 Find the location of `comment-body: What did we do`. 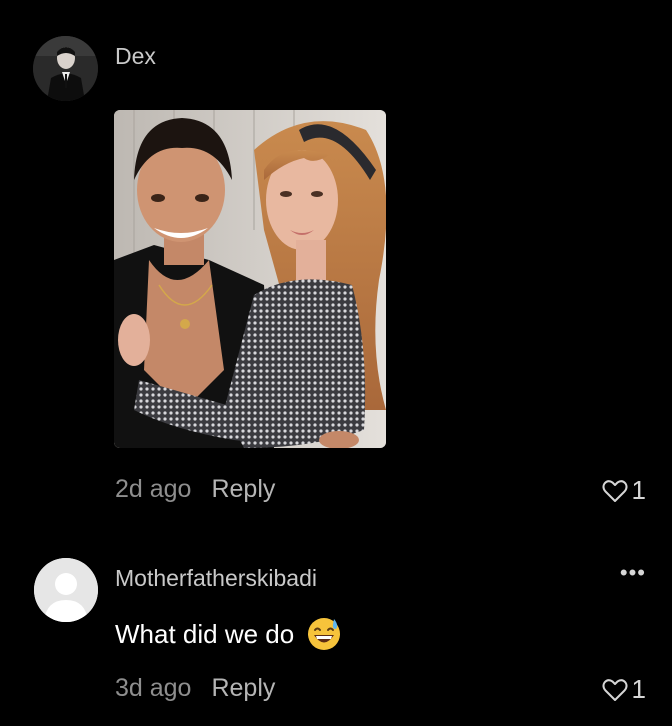

comment-body: What did we do is located at coordinates (205, 633).